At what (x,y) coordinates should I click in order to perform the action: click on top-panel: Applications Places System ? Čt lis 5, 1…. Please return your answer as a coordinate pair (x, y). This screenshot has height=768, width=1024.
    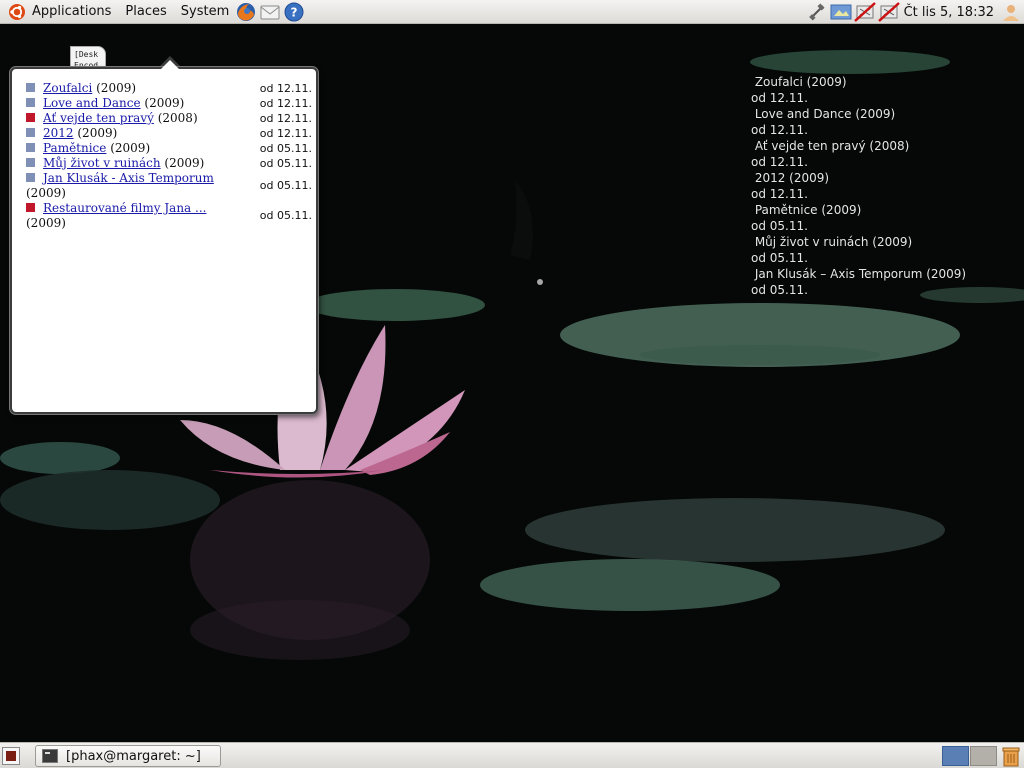
    Looking at the image, I should click on (512, 12).